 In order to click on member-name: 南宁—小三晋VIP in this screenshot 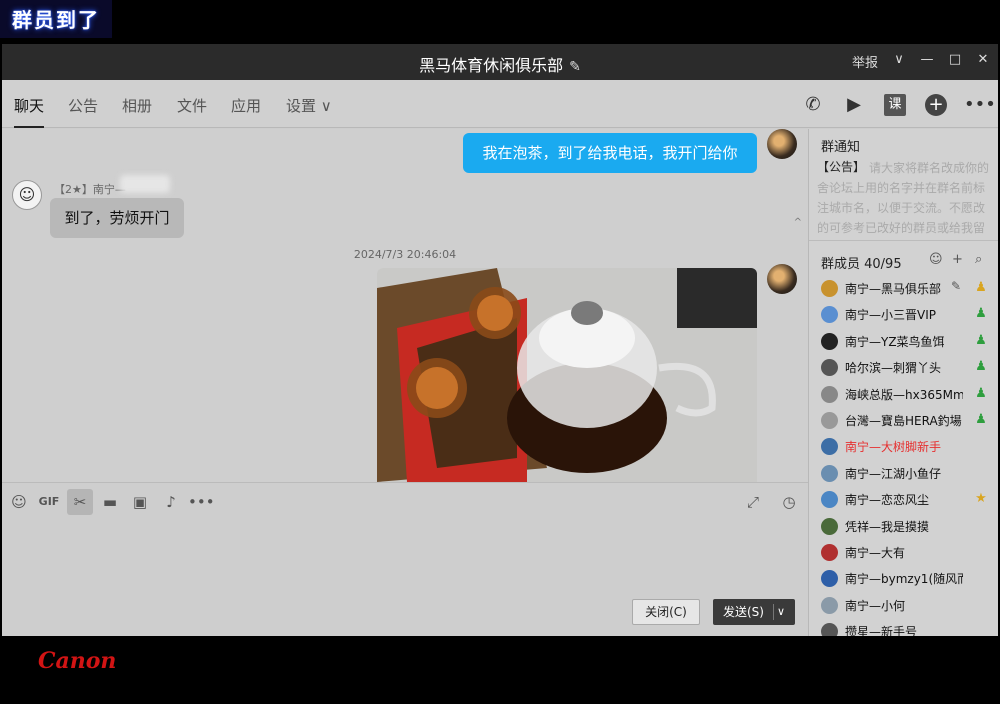, I will do `click(890, 315)`.